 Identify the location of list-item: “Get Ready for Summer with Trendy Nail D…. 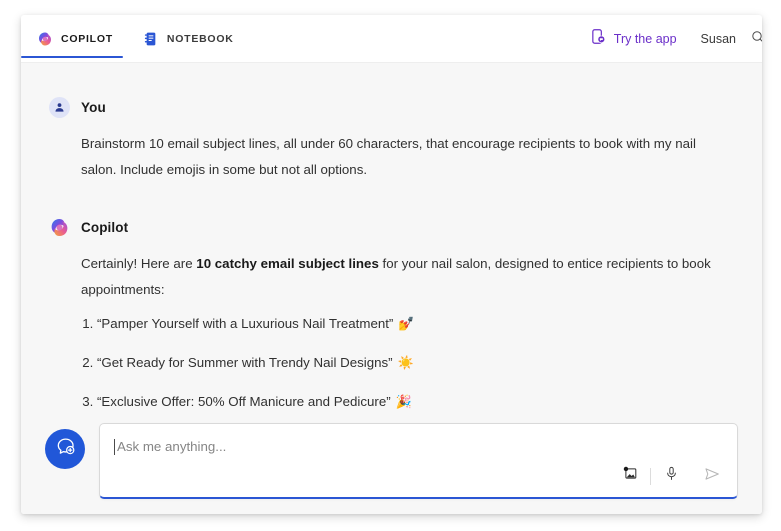
(415, 373).